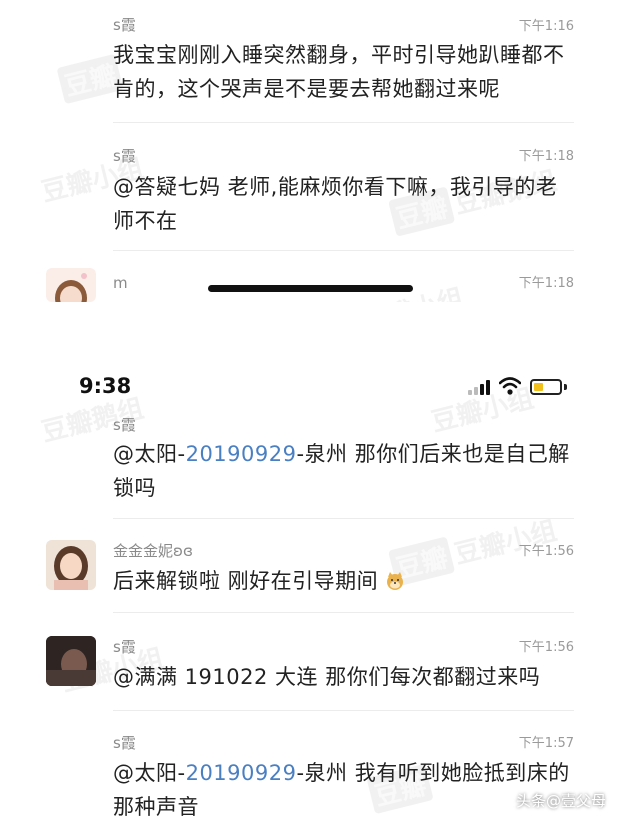  Describe the element at coordinates (546, 26) in the screenshot. I see `message-time: 下午1:16` at that location.